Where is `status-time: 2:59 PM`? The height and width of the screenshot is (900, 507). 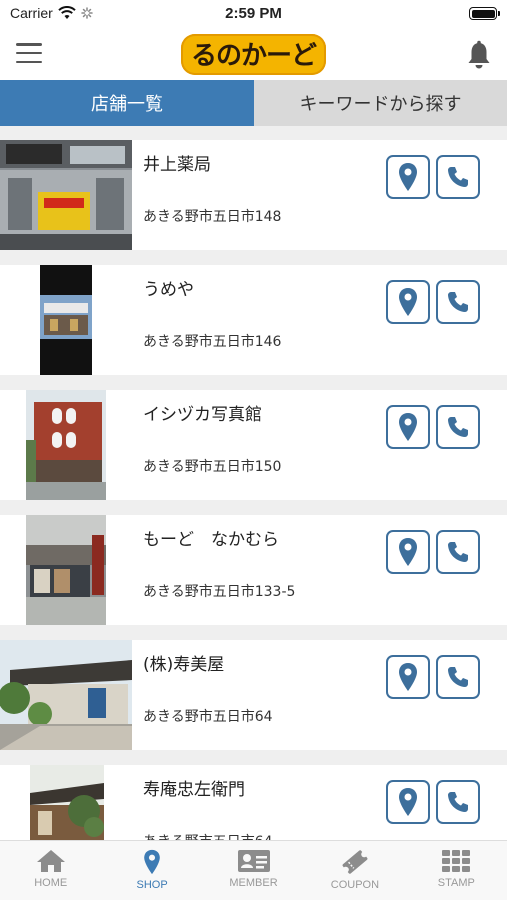 status-time: 2:59 PM is located at coordinates (253, 13).